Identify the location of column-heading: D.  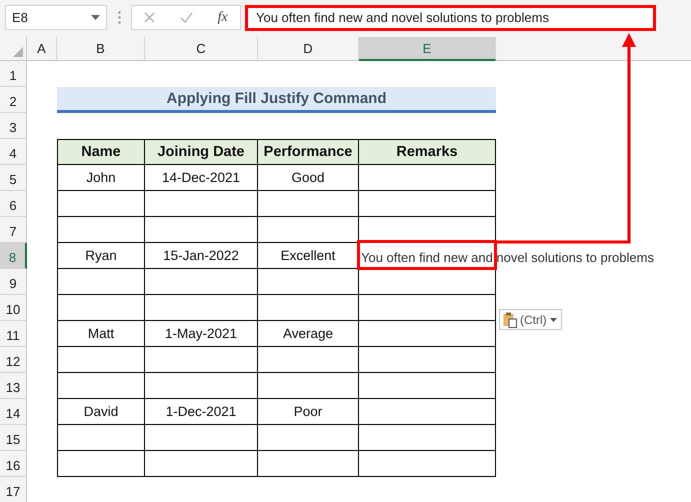
(308, 49).